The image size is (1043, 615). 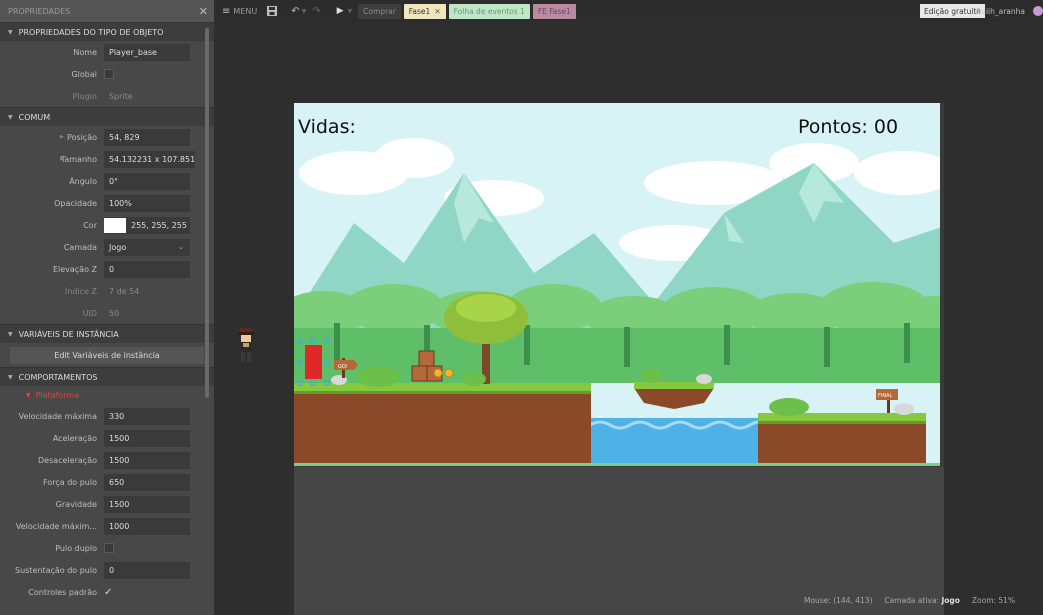 What do you see at coordinates (424, 11) in the screenshot?
I see `tab-fase1: Fase1 ✕` at bounding box center [424, 11].